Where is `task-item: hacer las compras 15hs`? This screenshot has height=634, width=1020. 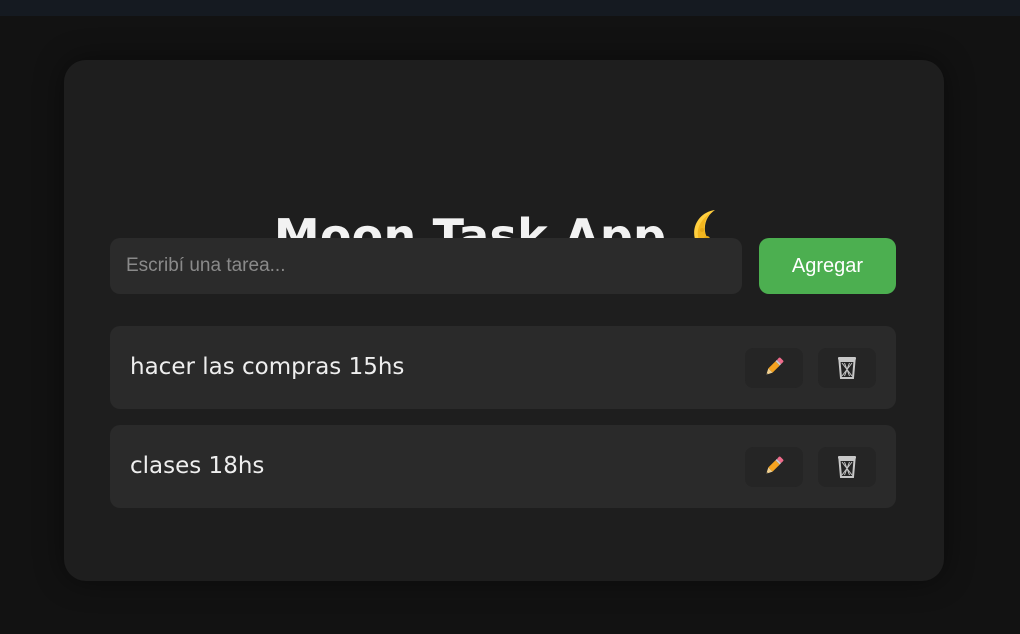 task-item: hacer las compras 15hs is located at coordinates (503, 367).